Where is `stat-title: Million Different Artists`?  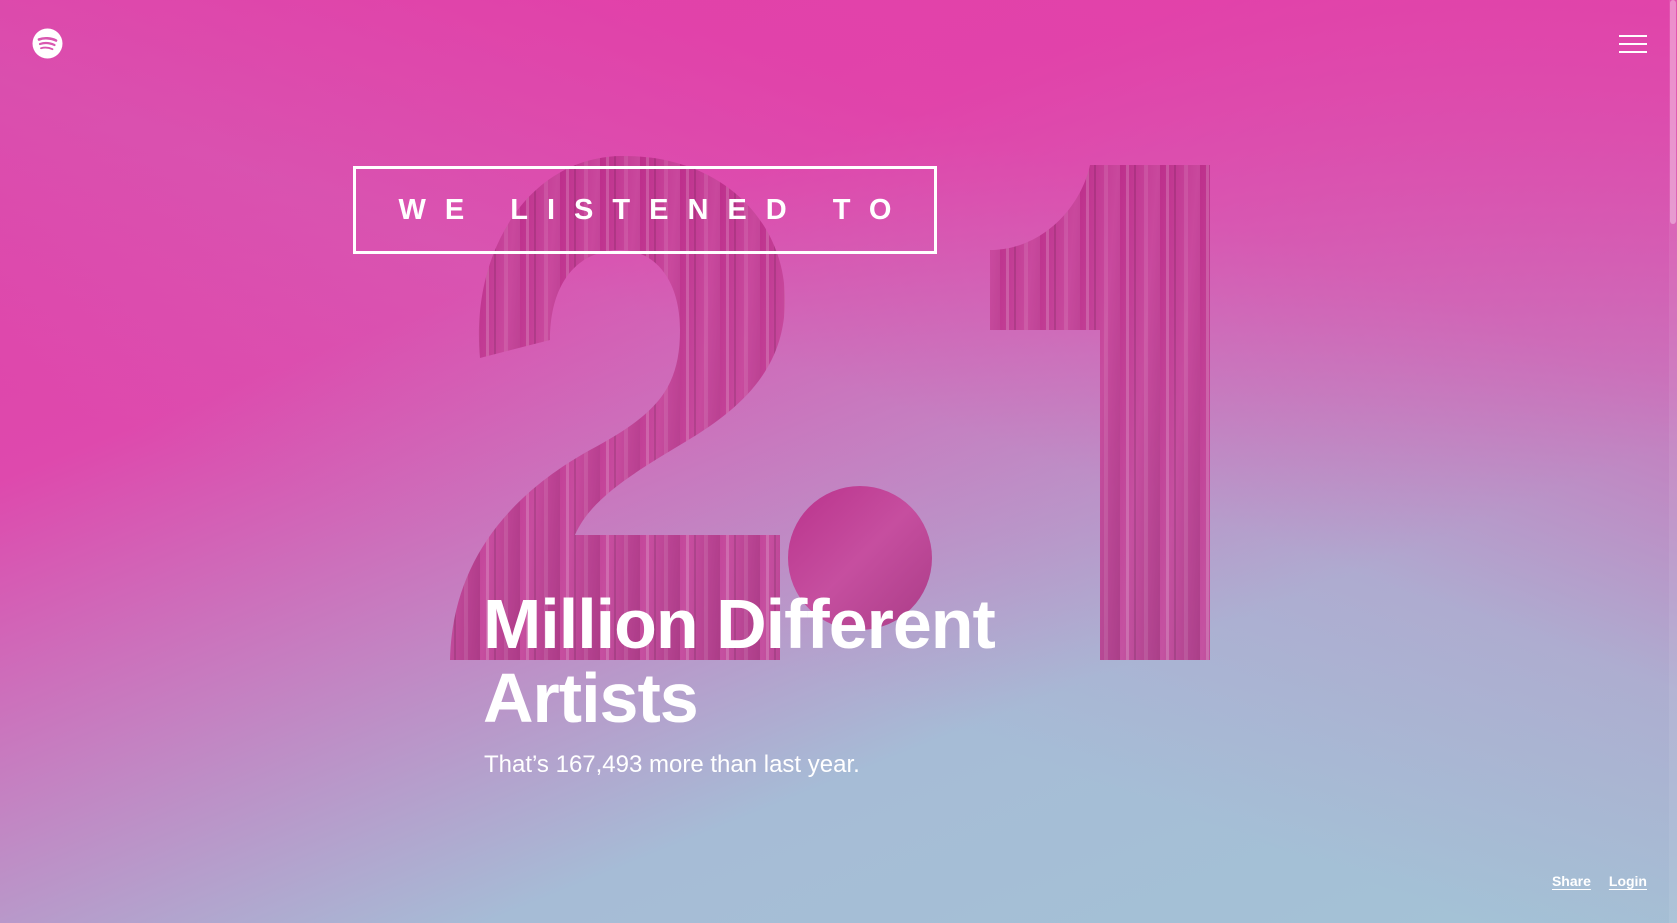 stat-title: Million Different Artists is located at coordinates (739, 661).